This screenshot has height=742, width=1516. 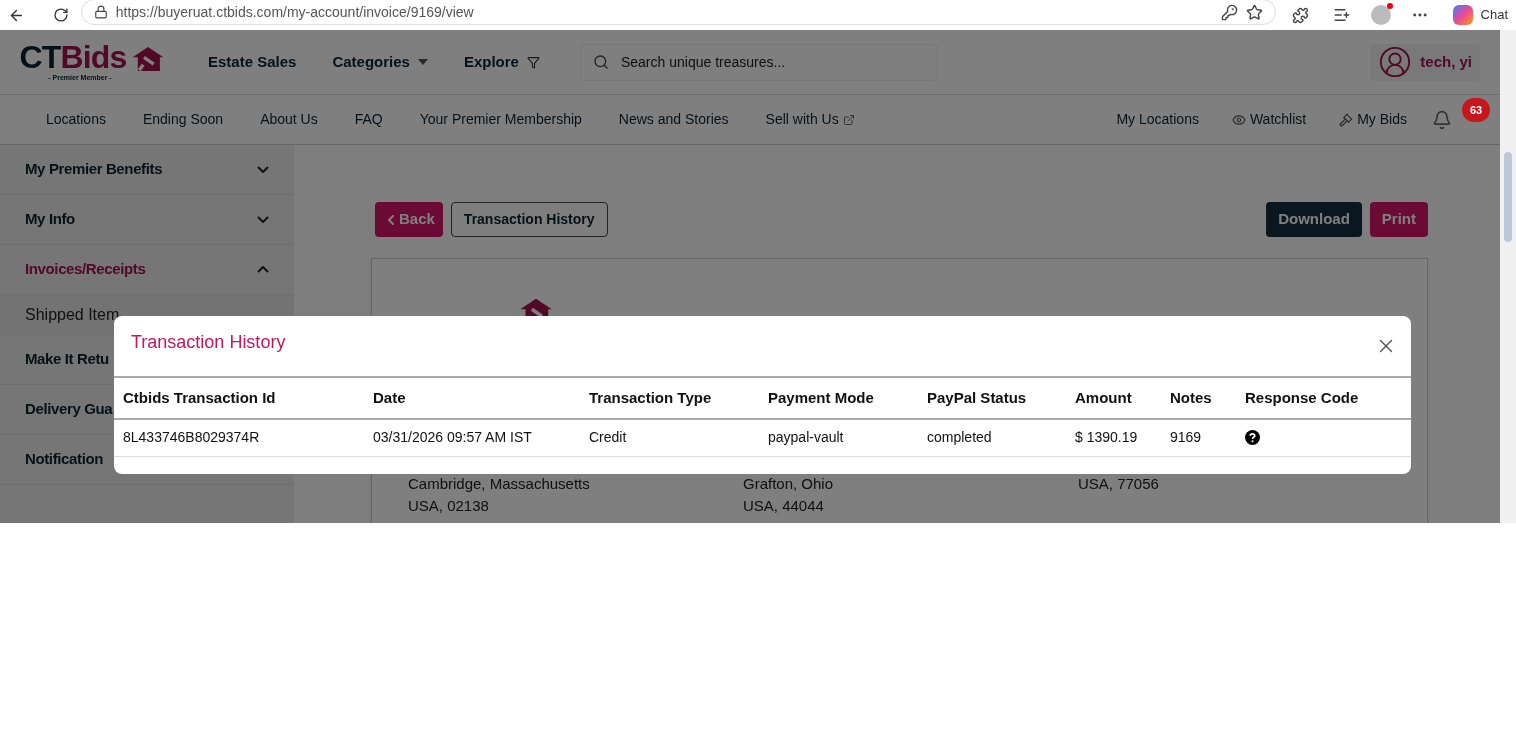 What do you see at coordinates (183, 119) in the screenshot?
I see `sub-nav-link: Ending Soon` at bounding box center [183, 119].